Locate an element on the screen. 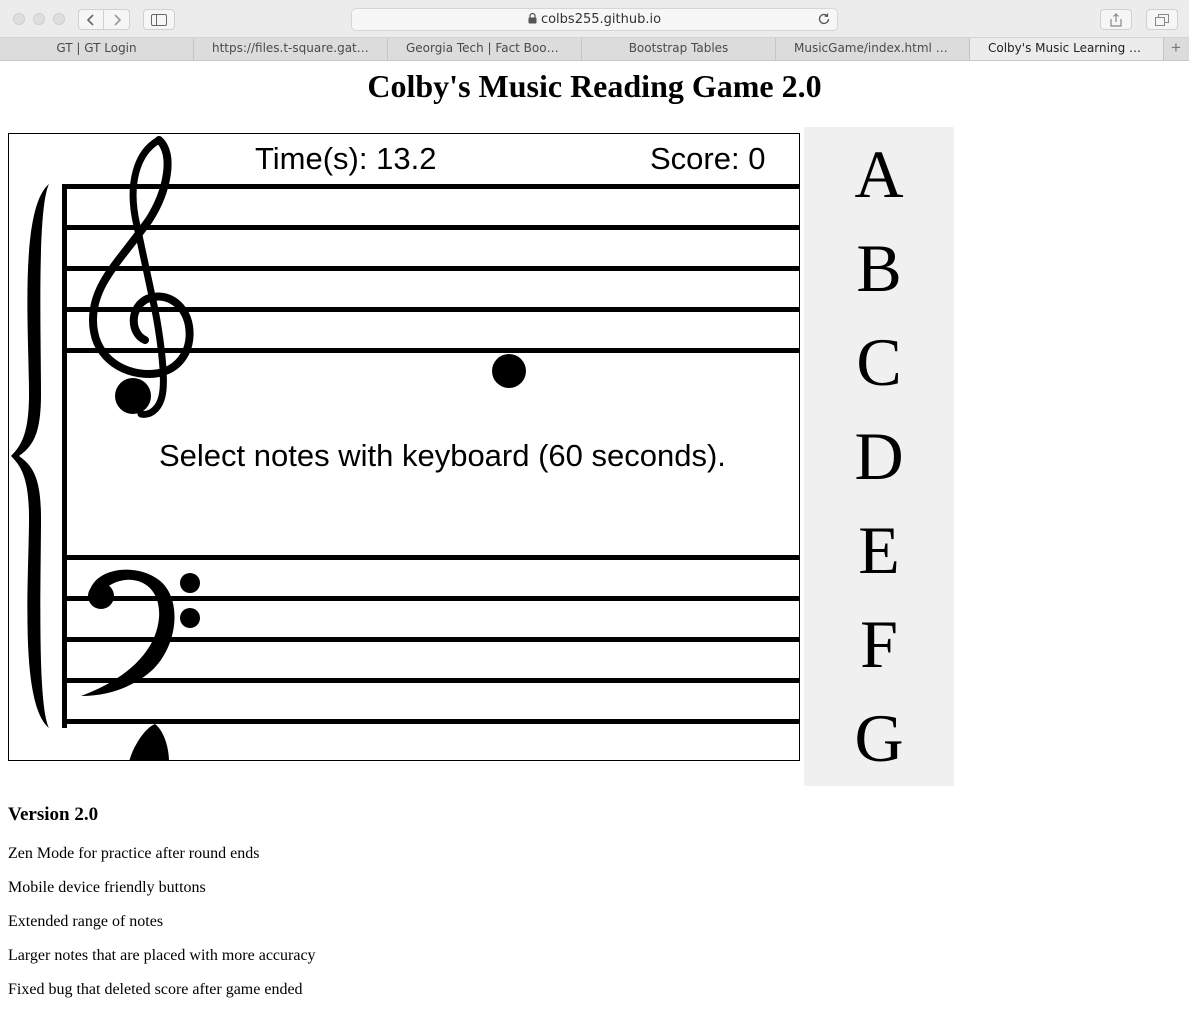  chevron-right-icon is located at coordinates (117, 19).